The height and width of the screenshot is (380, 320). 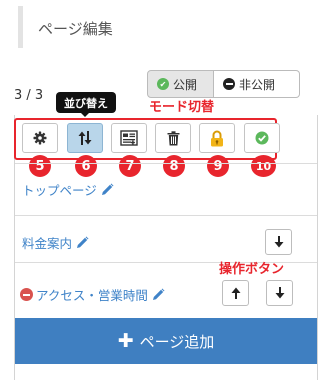 What do you see at coordinates (218, 166) in the screenshot?
I see `badge-9: 9` at bounding box center [218, 166].